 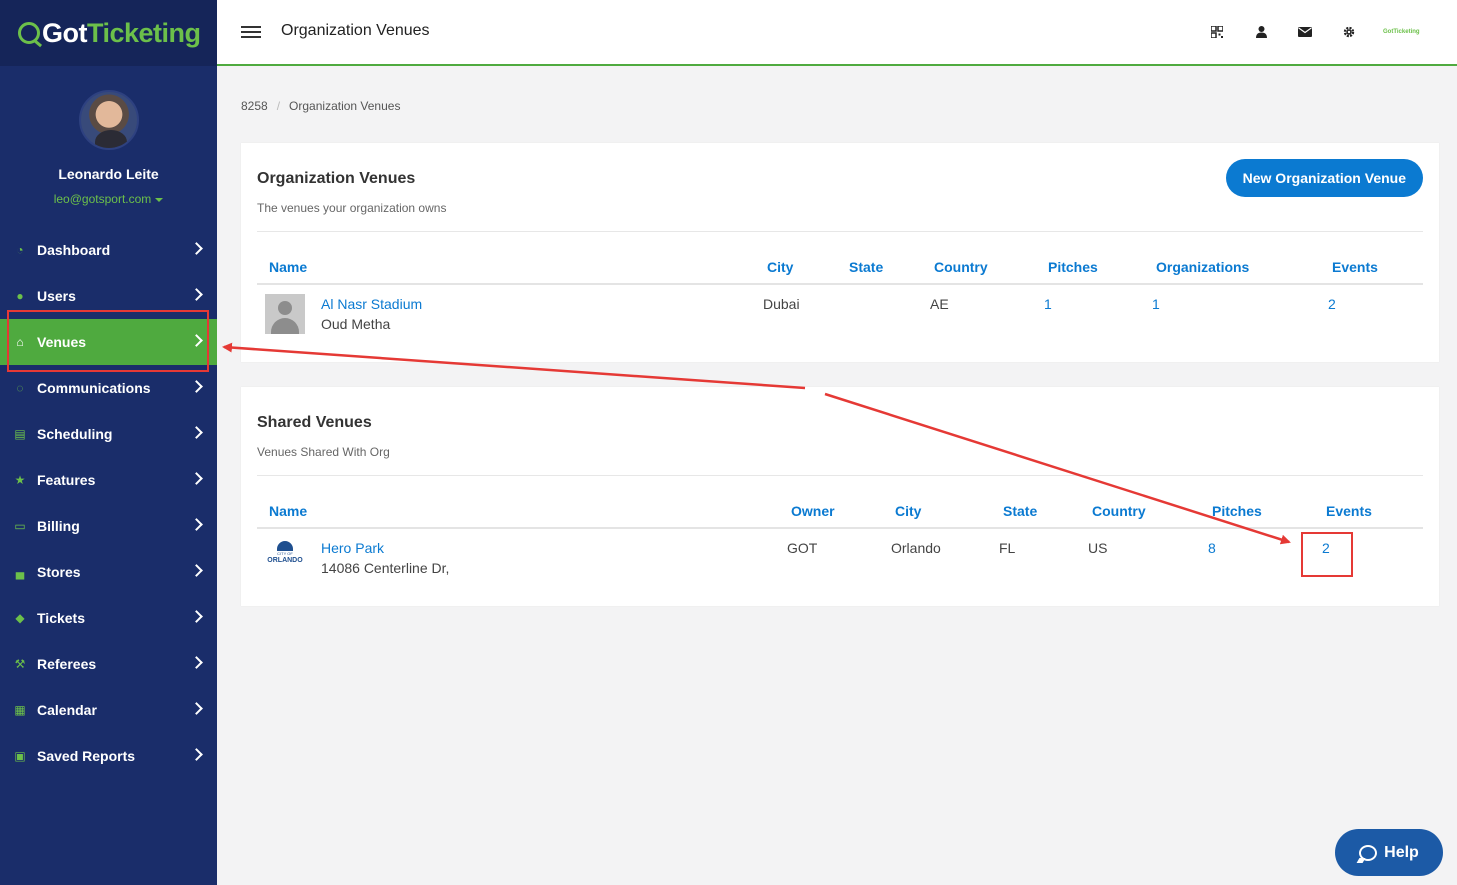 I want to click on calendar-icon: ▦, so click(x=20, y=710).